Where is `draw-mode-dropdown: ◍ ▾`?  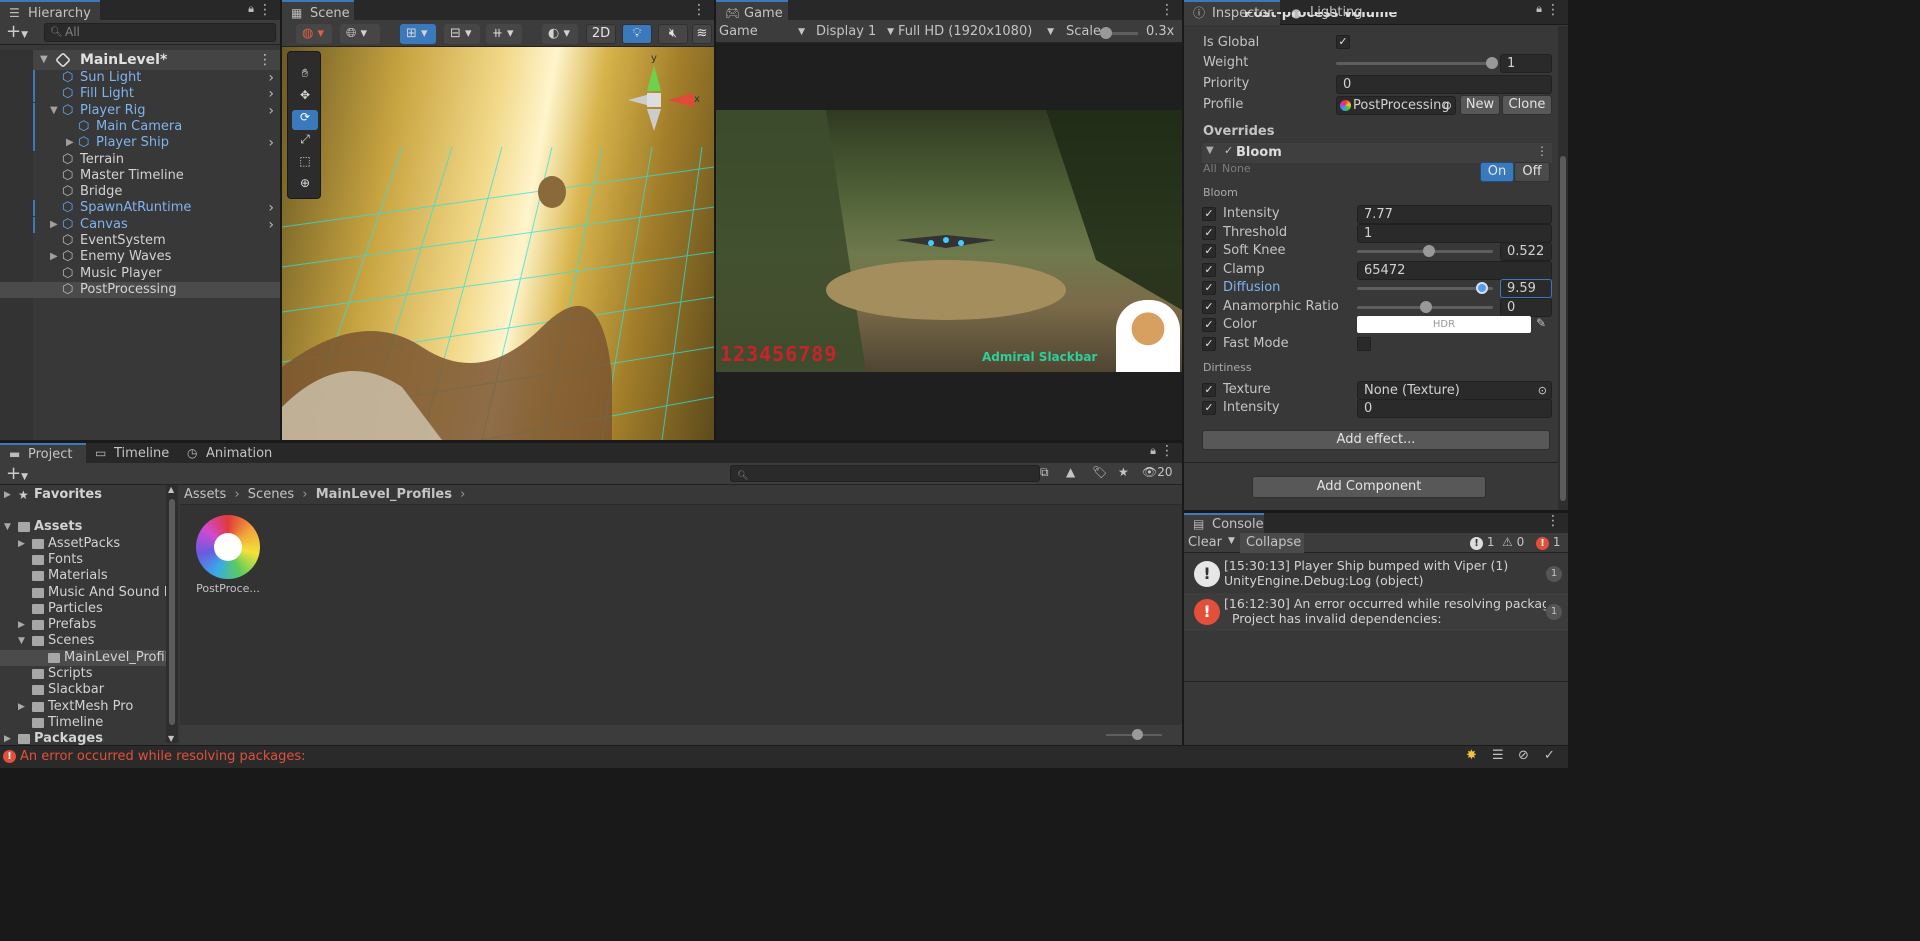 draw-mode-dropdown: ◍ ▾ is located at coordinates (314, 34).